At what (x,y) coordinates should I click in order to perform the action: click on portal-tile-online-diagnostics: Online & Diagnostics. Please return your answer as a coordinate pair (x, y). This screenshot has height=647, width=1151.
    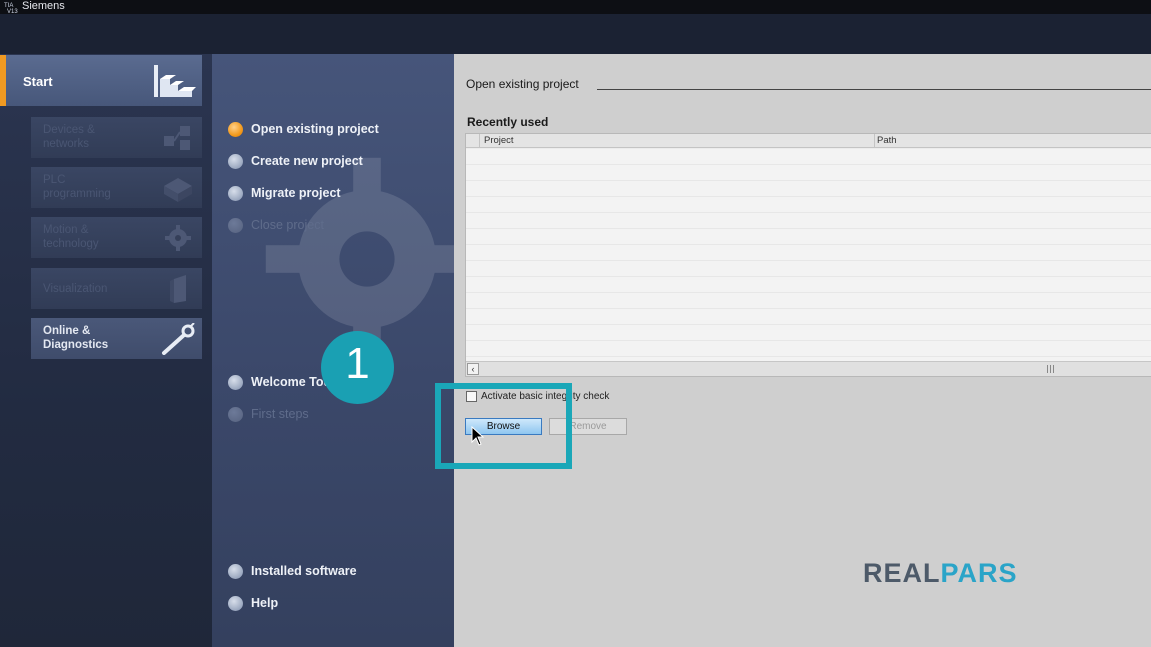
    Looking at the image, I should click on (116, 338).